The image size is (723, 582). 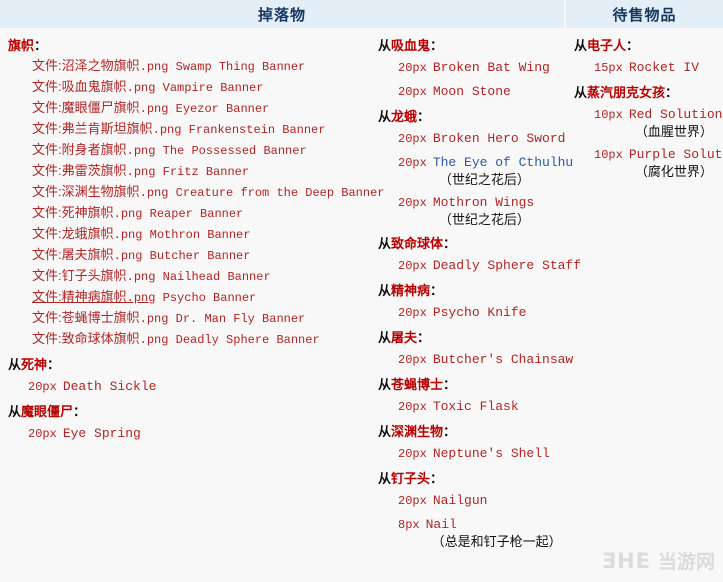 I want to click on item-link-purple-solution: Purple Solution, so click(x=676, y=154).